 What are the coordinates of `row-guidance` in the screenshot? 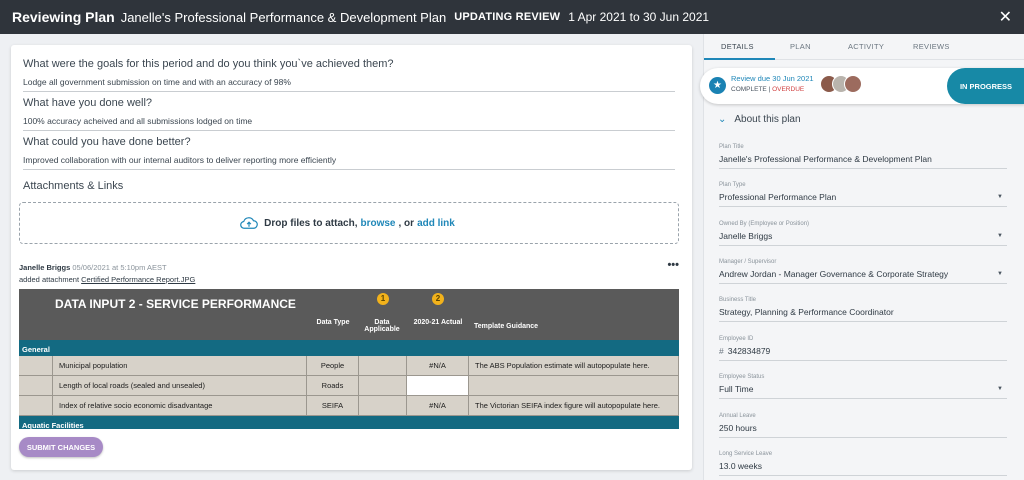 It's located at (574, 386).